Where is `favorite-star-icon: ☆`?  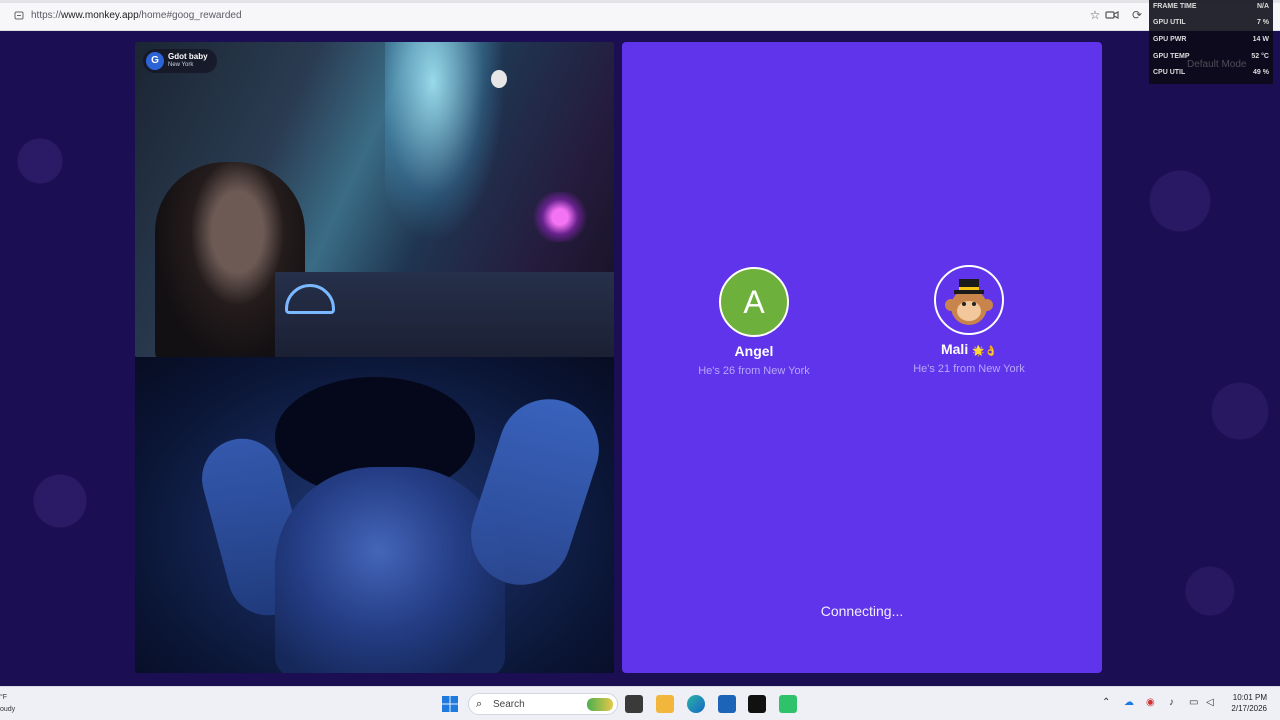 favorite-star-icon: ☆ is located at coordinates (1095, 15).